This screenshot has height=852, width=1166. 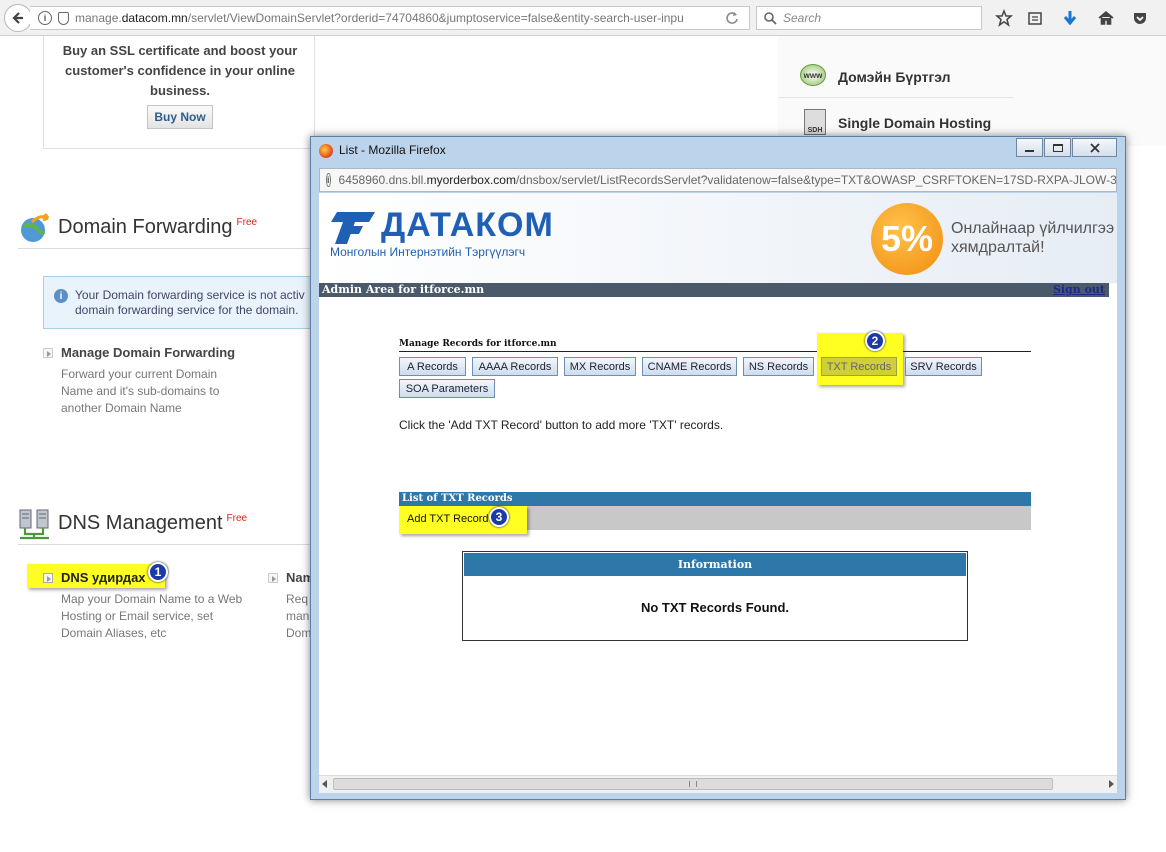 I want to click on datacom-logo-icon, so click(x=352, y=228).